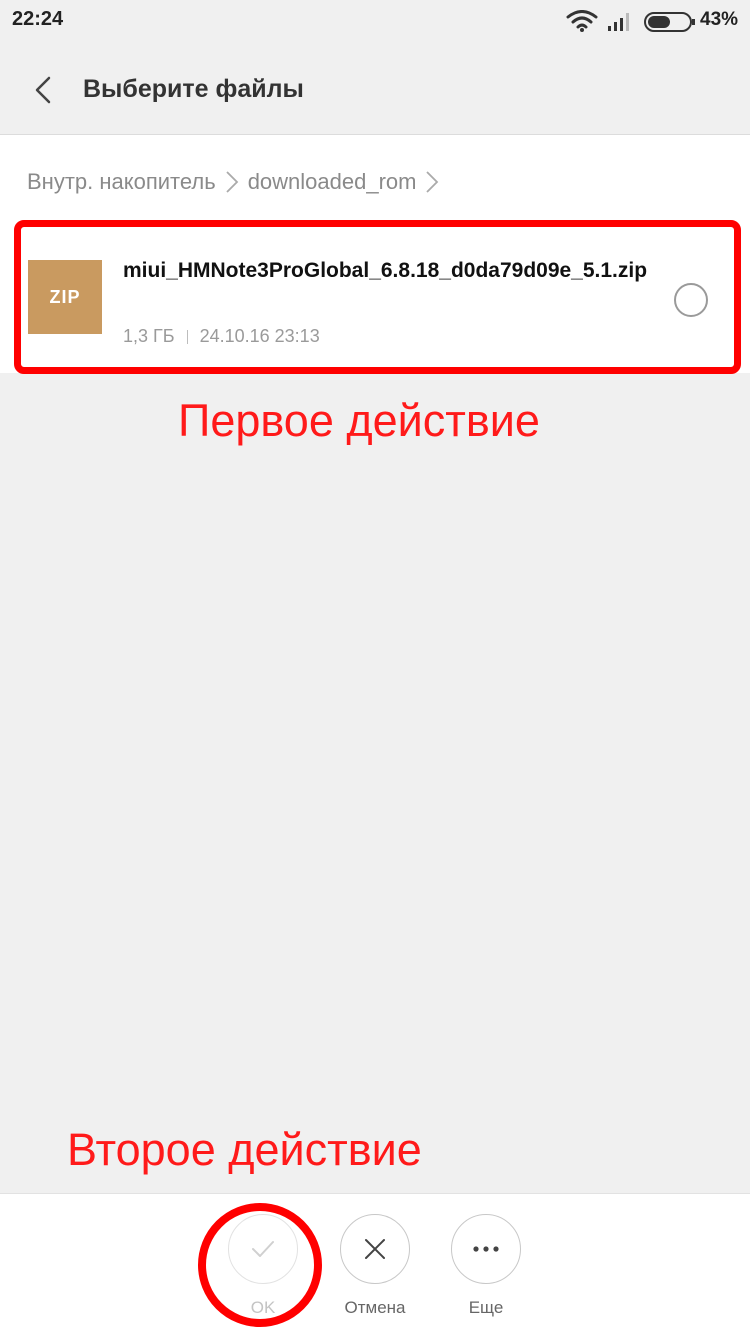 The width and height of the screenshot is (750, 1334). I want to click on breadcrumb: Внутр. накопитель downloaded_rom, so click(237, 182).